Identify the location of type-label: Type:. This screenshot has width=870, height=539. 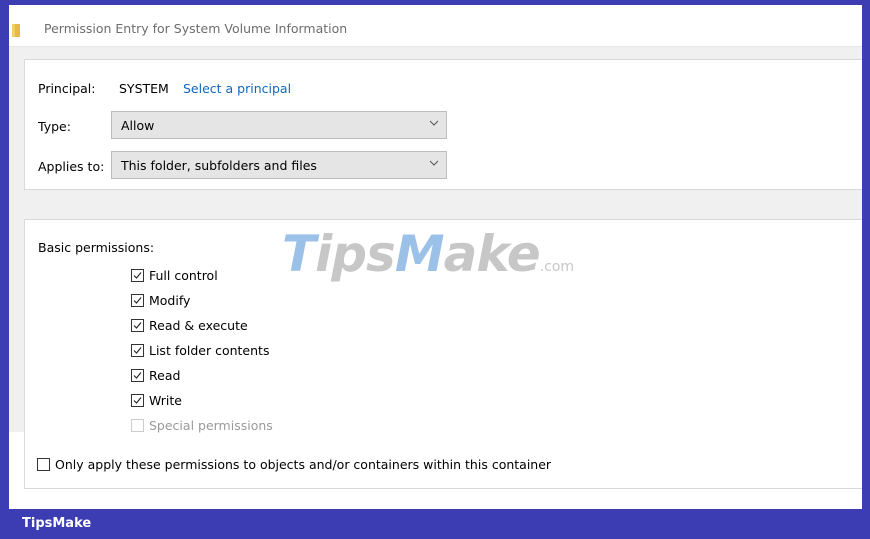
(54, 126).